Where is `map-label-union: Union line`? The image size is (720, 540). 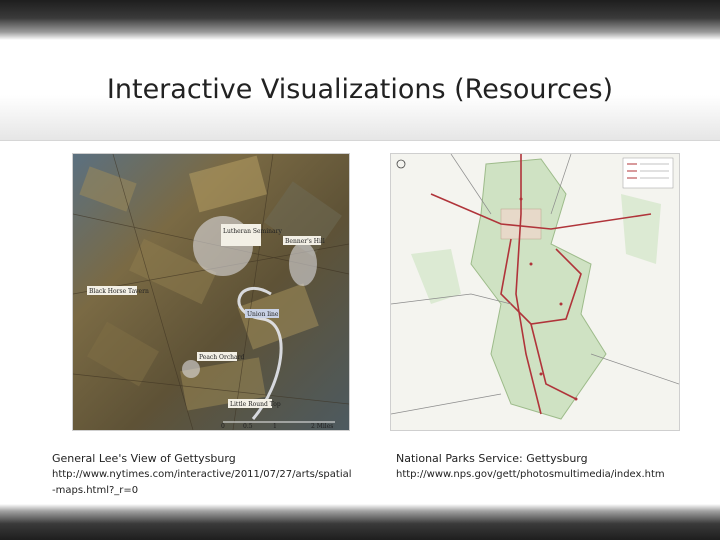 map-label-union: Union line is located at coordinates (263, 314).